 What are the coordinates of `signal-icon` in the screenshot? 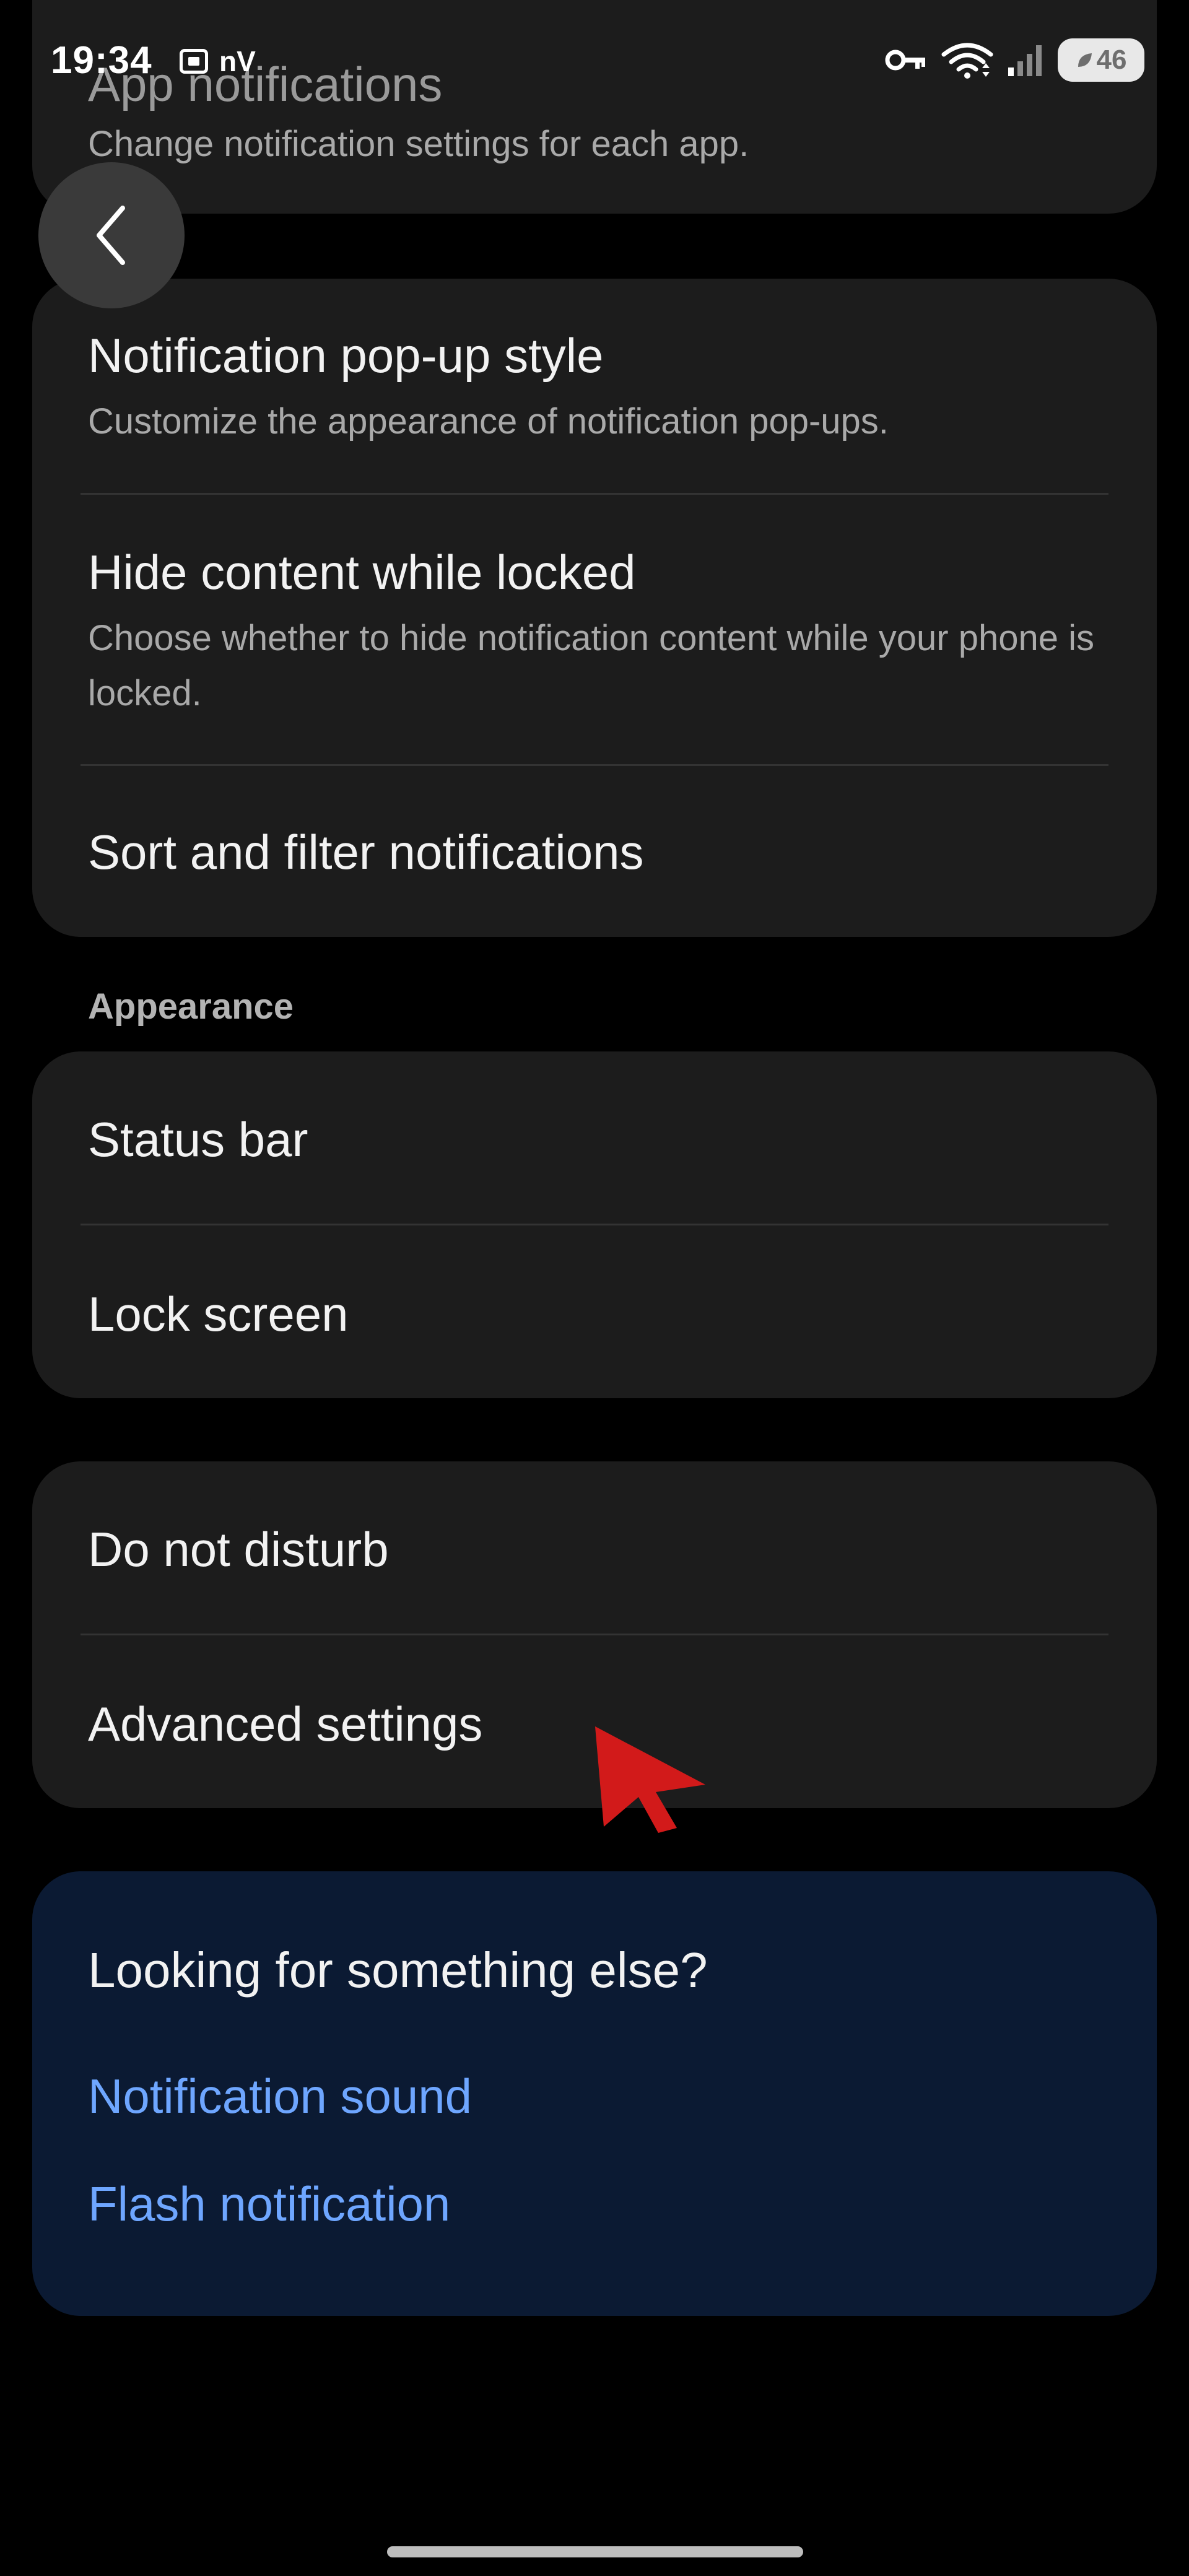 It's located at (1025, 60).